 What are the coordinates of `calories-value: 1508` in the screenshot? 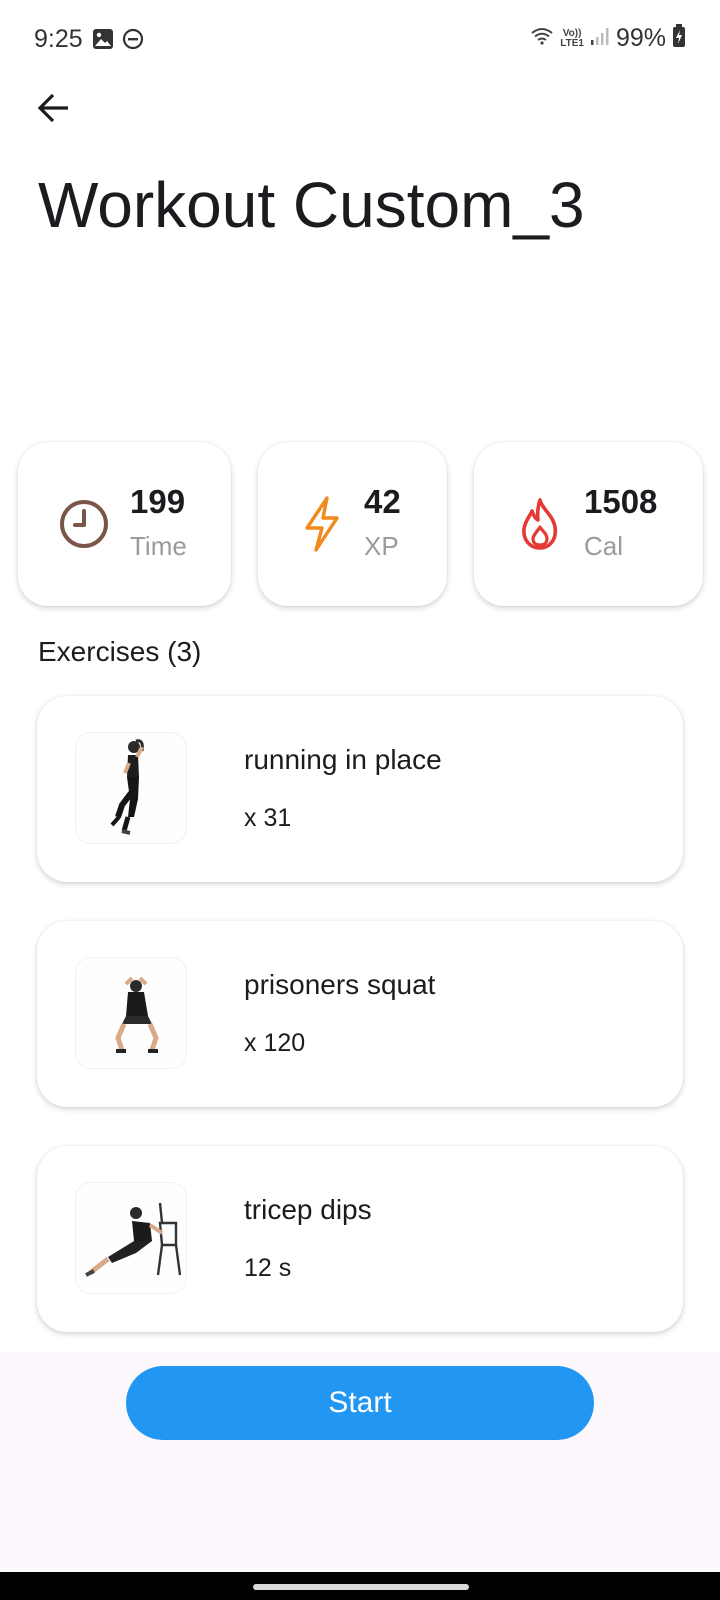 It's located at (621, 501).